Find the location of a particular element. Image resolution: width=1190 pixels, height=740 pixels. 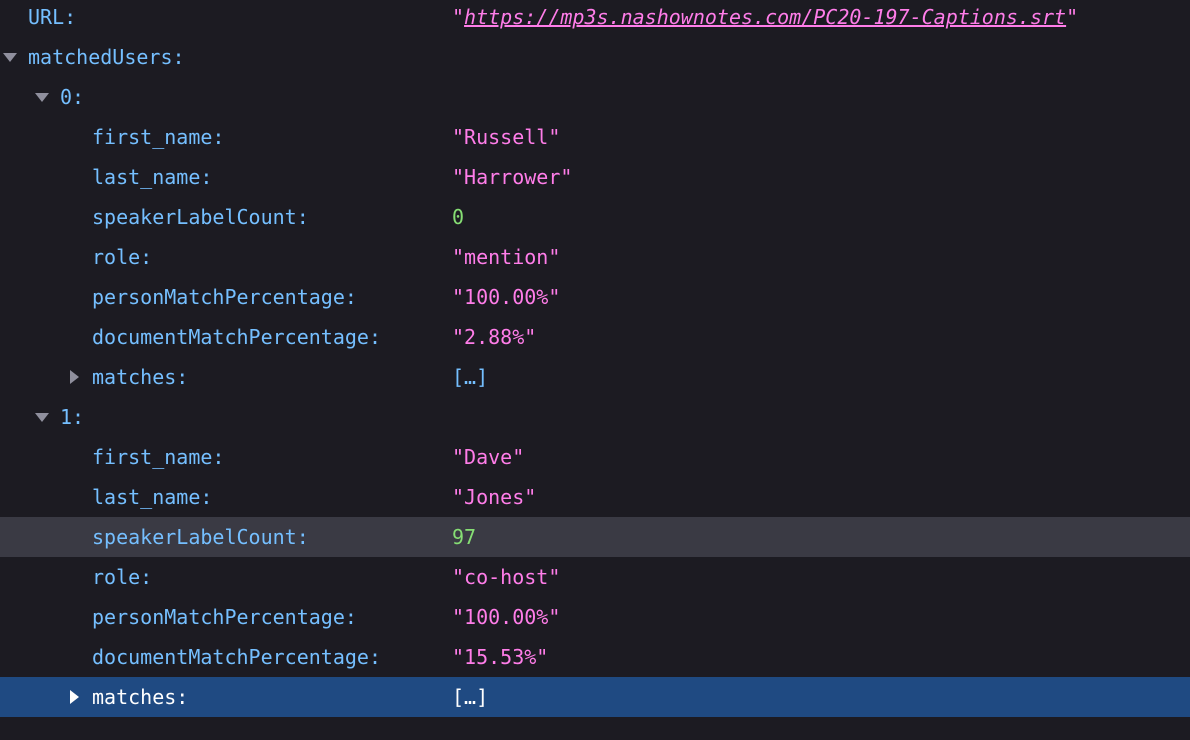

json-key-url: URL: is located at coordinates (52, 17).